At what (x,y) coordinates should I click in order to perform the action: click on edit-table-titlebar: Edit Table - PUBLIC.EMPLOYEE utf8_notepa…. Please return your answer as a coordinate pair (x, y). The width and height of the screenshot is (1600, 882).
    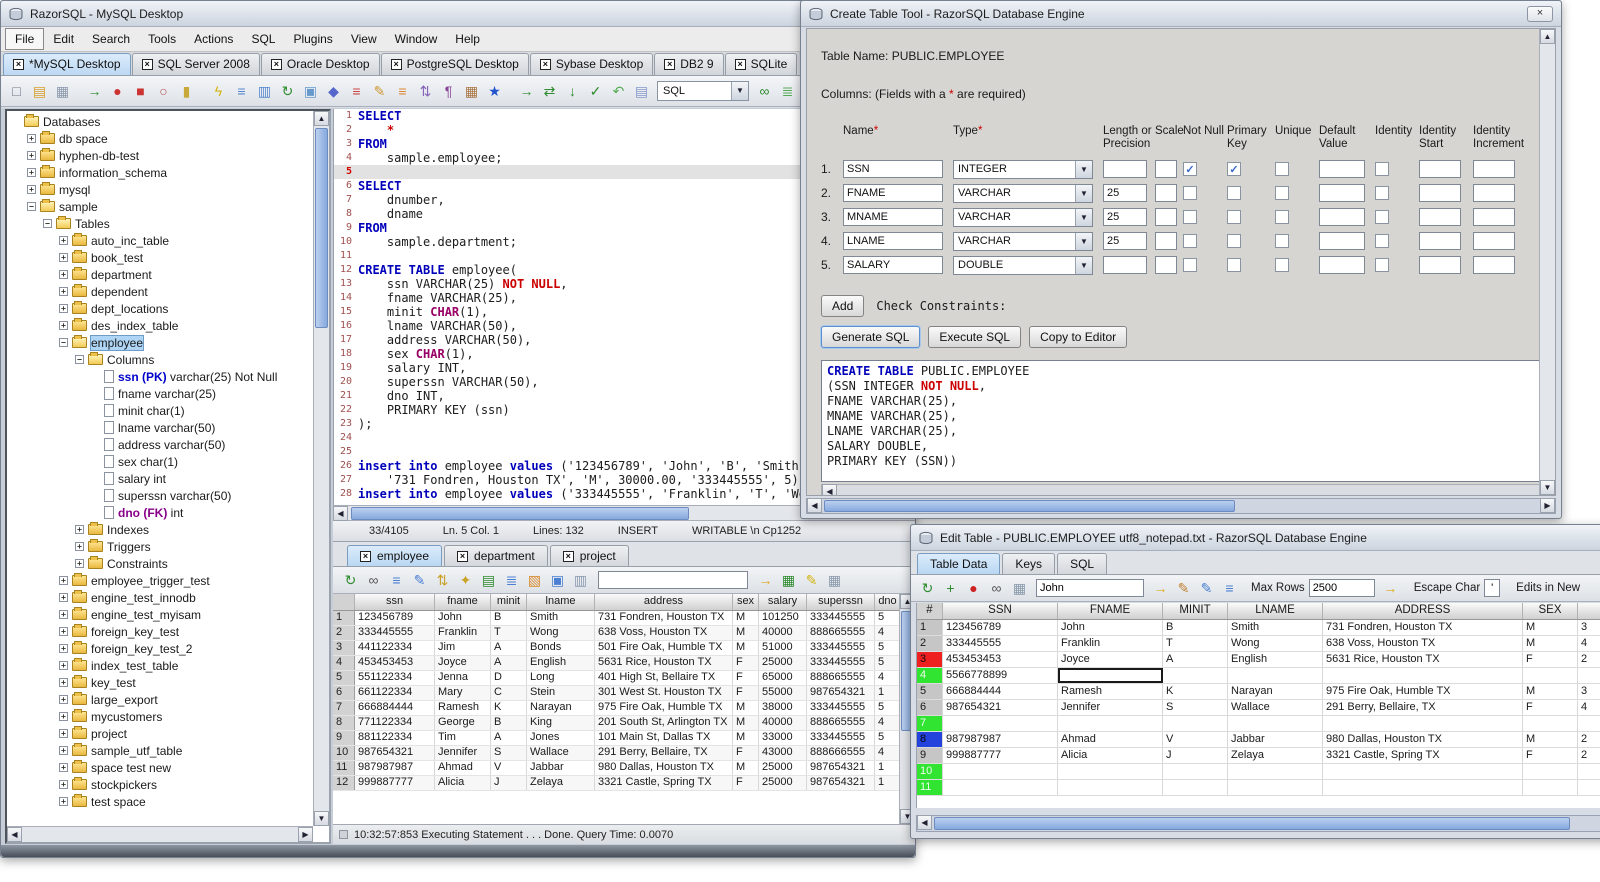
    Looking at the image, I should click on (1255, 538).